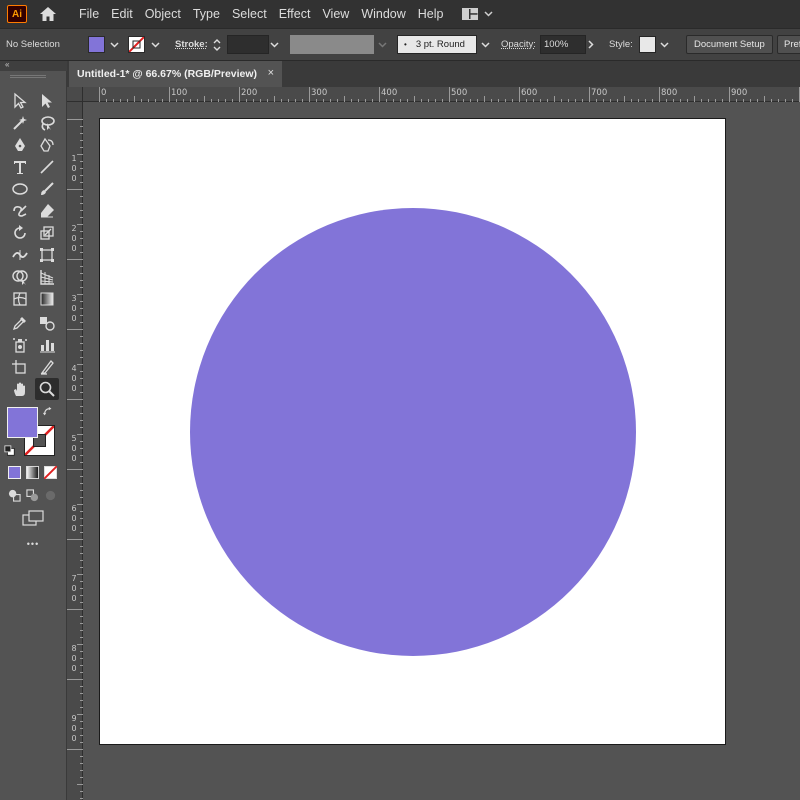 This screenshot has height=800, width=800. Describe the element at coordinates (621, 44) in the screenshot. I see `style-label: Style:` at that location.